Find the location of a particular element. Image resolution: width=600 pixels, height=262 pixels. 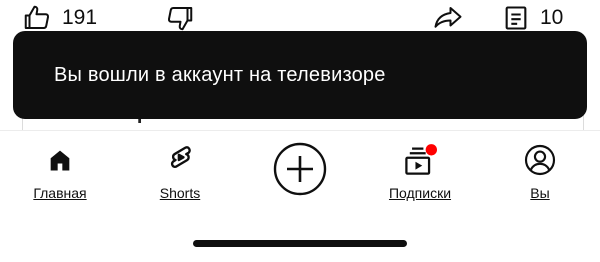

like-button: 191 is located at coordinates (59, 18).